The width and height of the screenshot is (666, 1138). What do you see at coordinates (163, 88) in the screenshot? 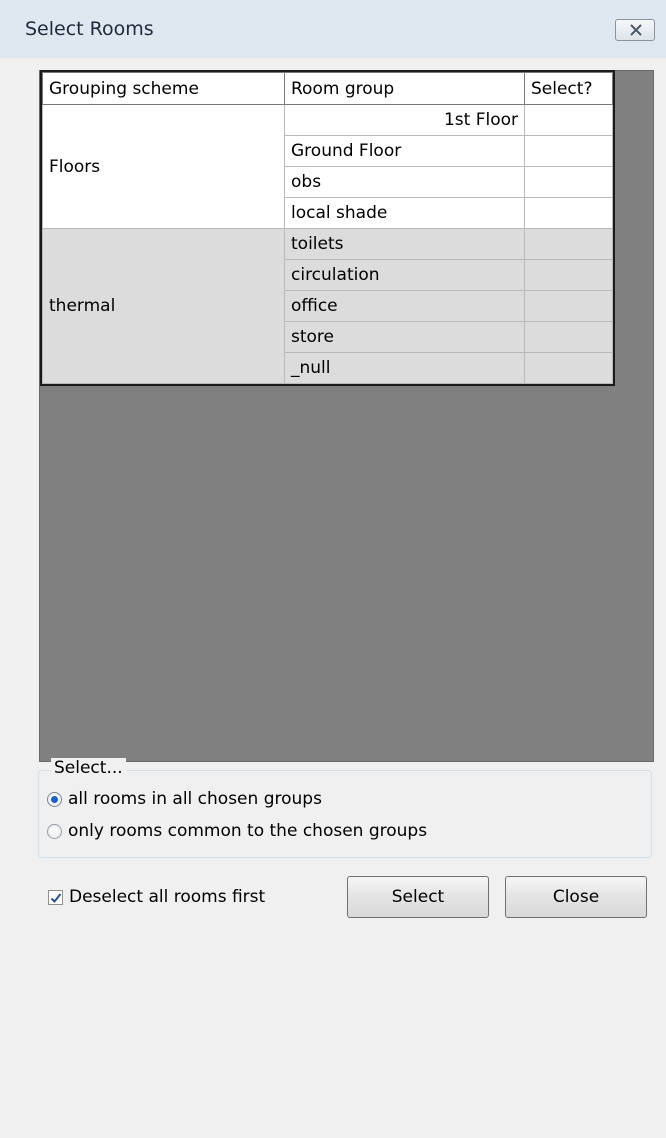
I see `header-grouping-scheme: Grouping scheme` at bounding box center [163, 88].